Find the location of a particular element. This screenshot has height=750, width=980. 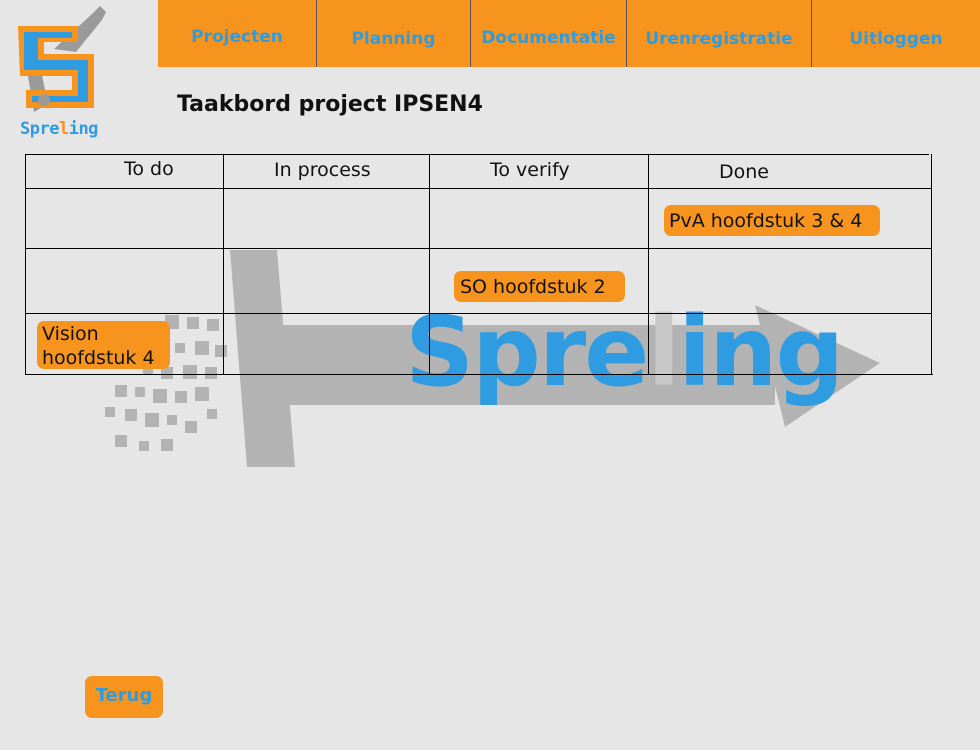

logo-wordmark-accent: l is located at coordinates (63, 129).